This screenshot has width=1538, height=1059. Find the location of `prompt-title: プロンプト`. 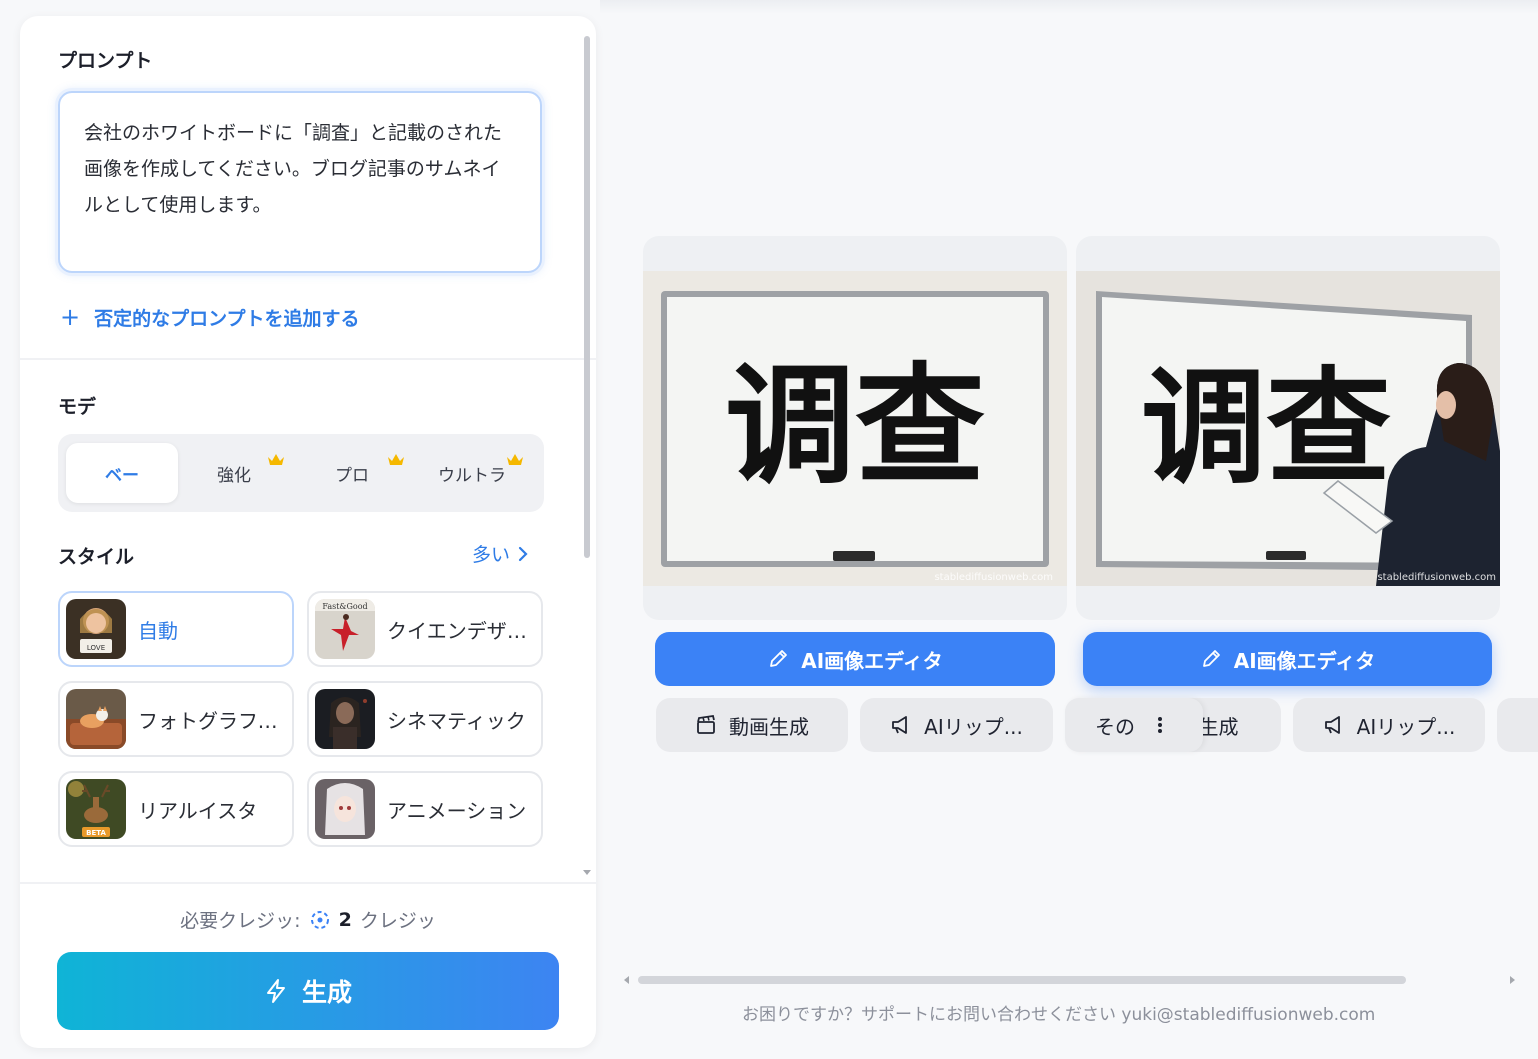

prompt-title: プロンプト is located at coordinates (105, 61).